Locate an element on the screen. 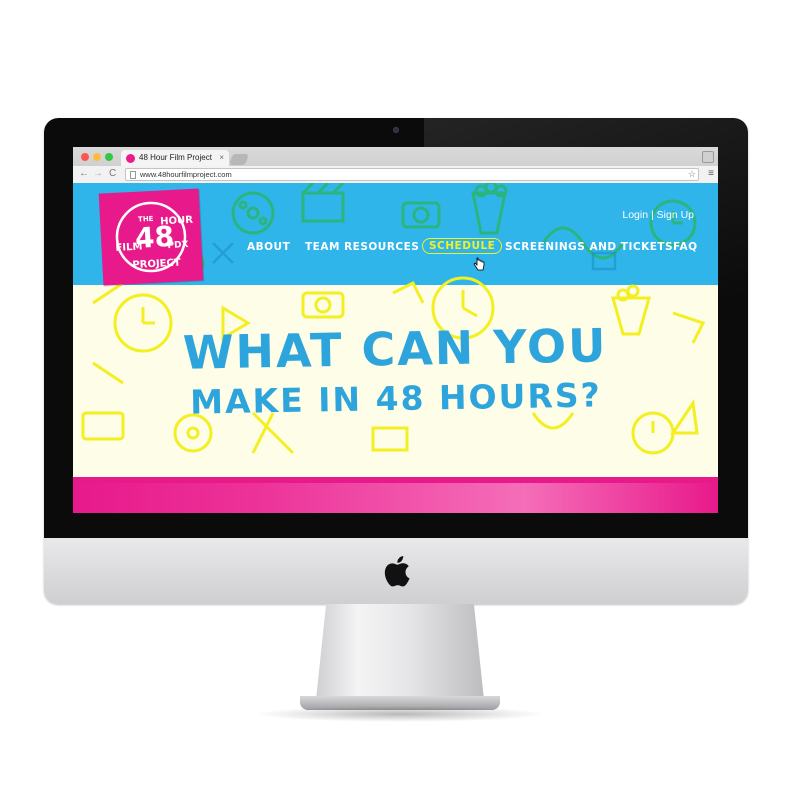 Image resolution: width=800 pixels, height=800 pixels. monitor-stand-neck is located at coordinates (400, 652).